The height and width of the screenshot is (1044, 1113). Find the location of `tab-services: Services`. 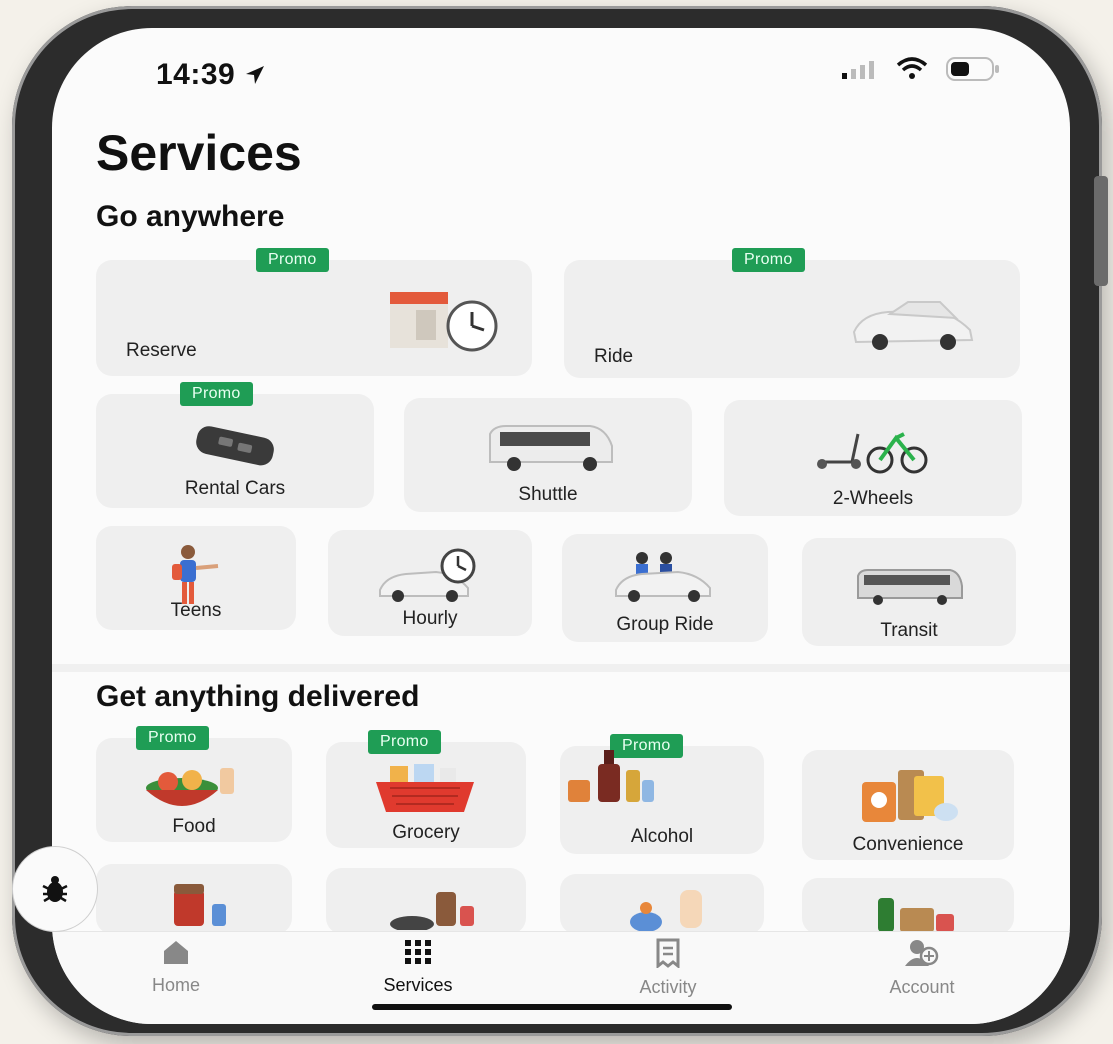

tab-services: Services is located at coordinates (418, 967).